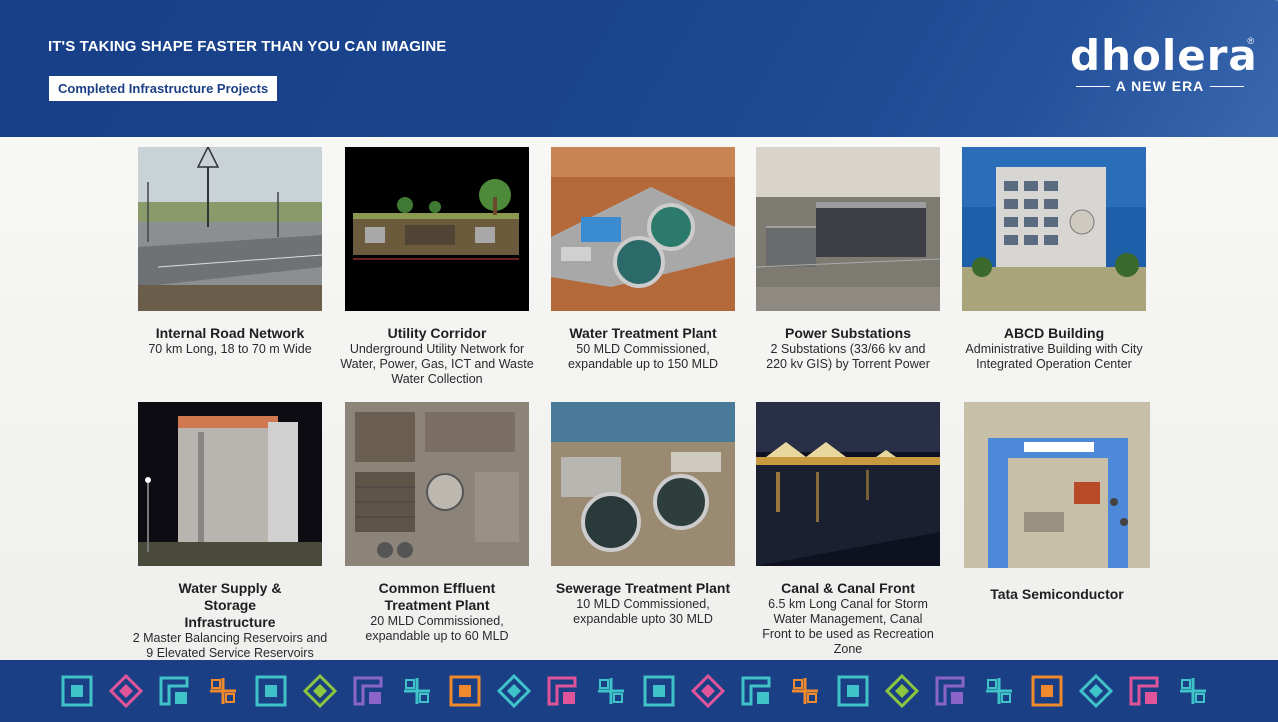 The width and height of the screenshot is (1278, 722). What do you see at coordinates (1164, 55) in the screenshot?
I see `logo-wordmark: dholera` at bounding box center [1164, 55].